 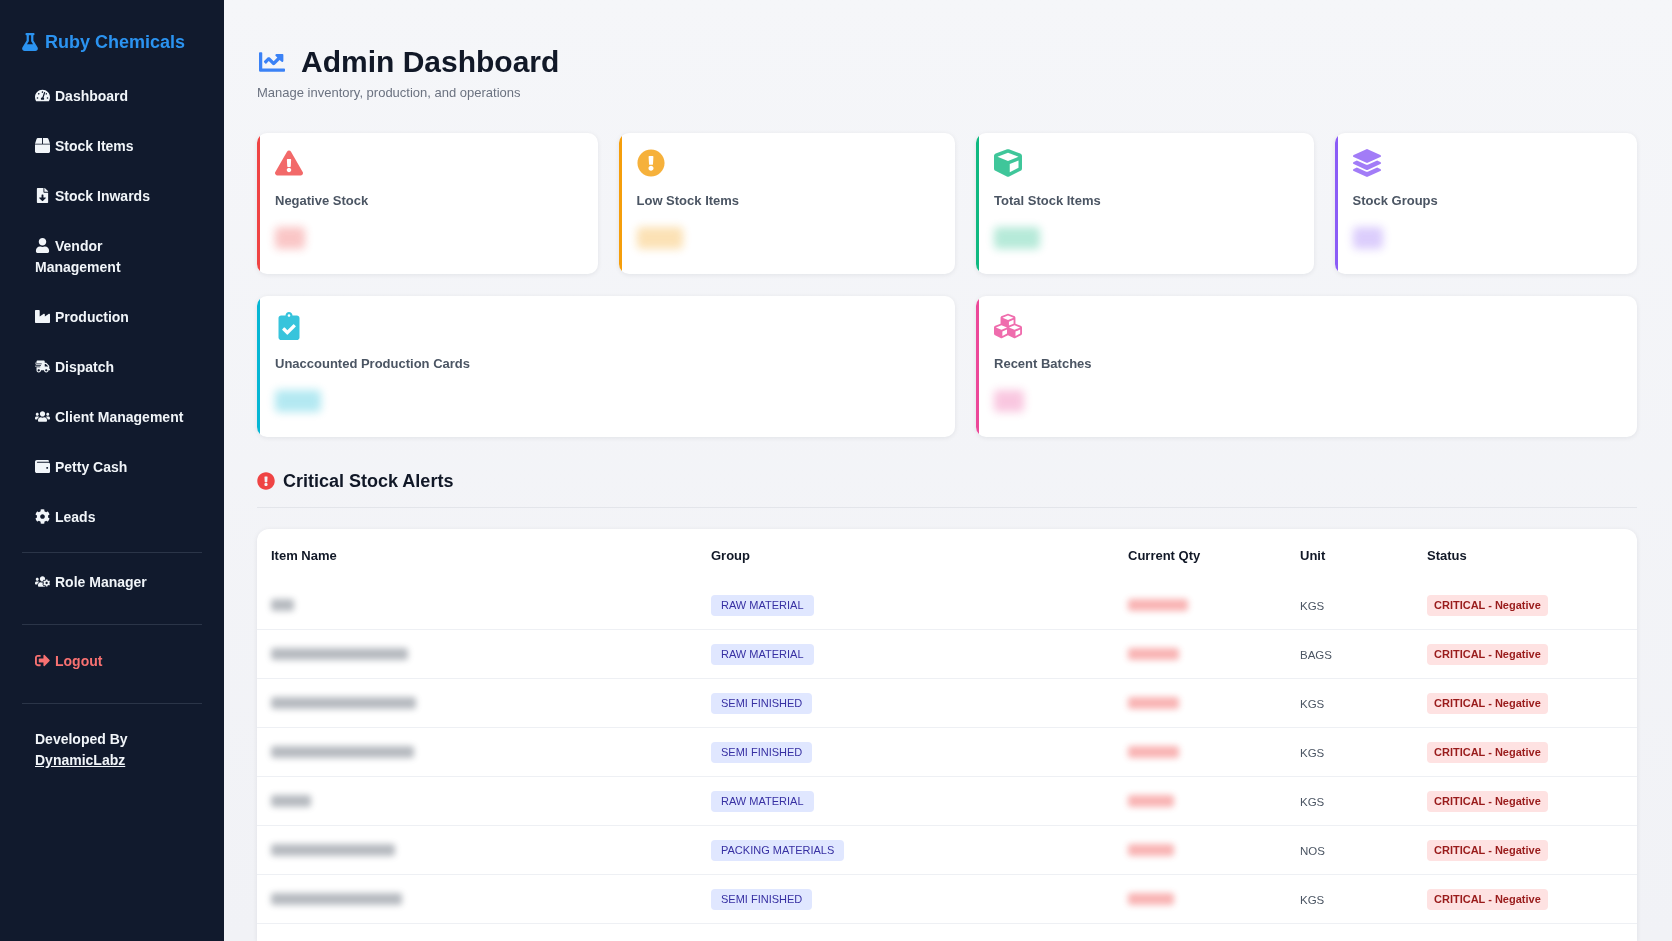 What do you see at coordinates (112, 96) in the screenshot?
I see `nav-item: Dashboard` at bounding box center [112, 96].